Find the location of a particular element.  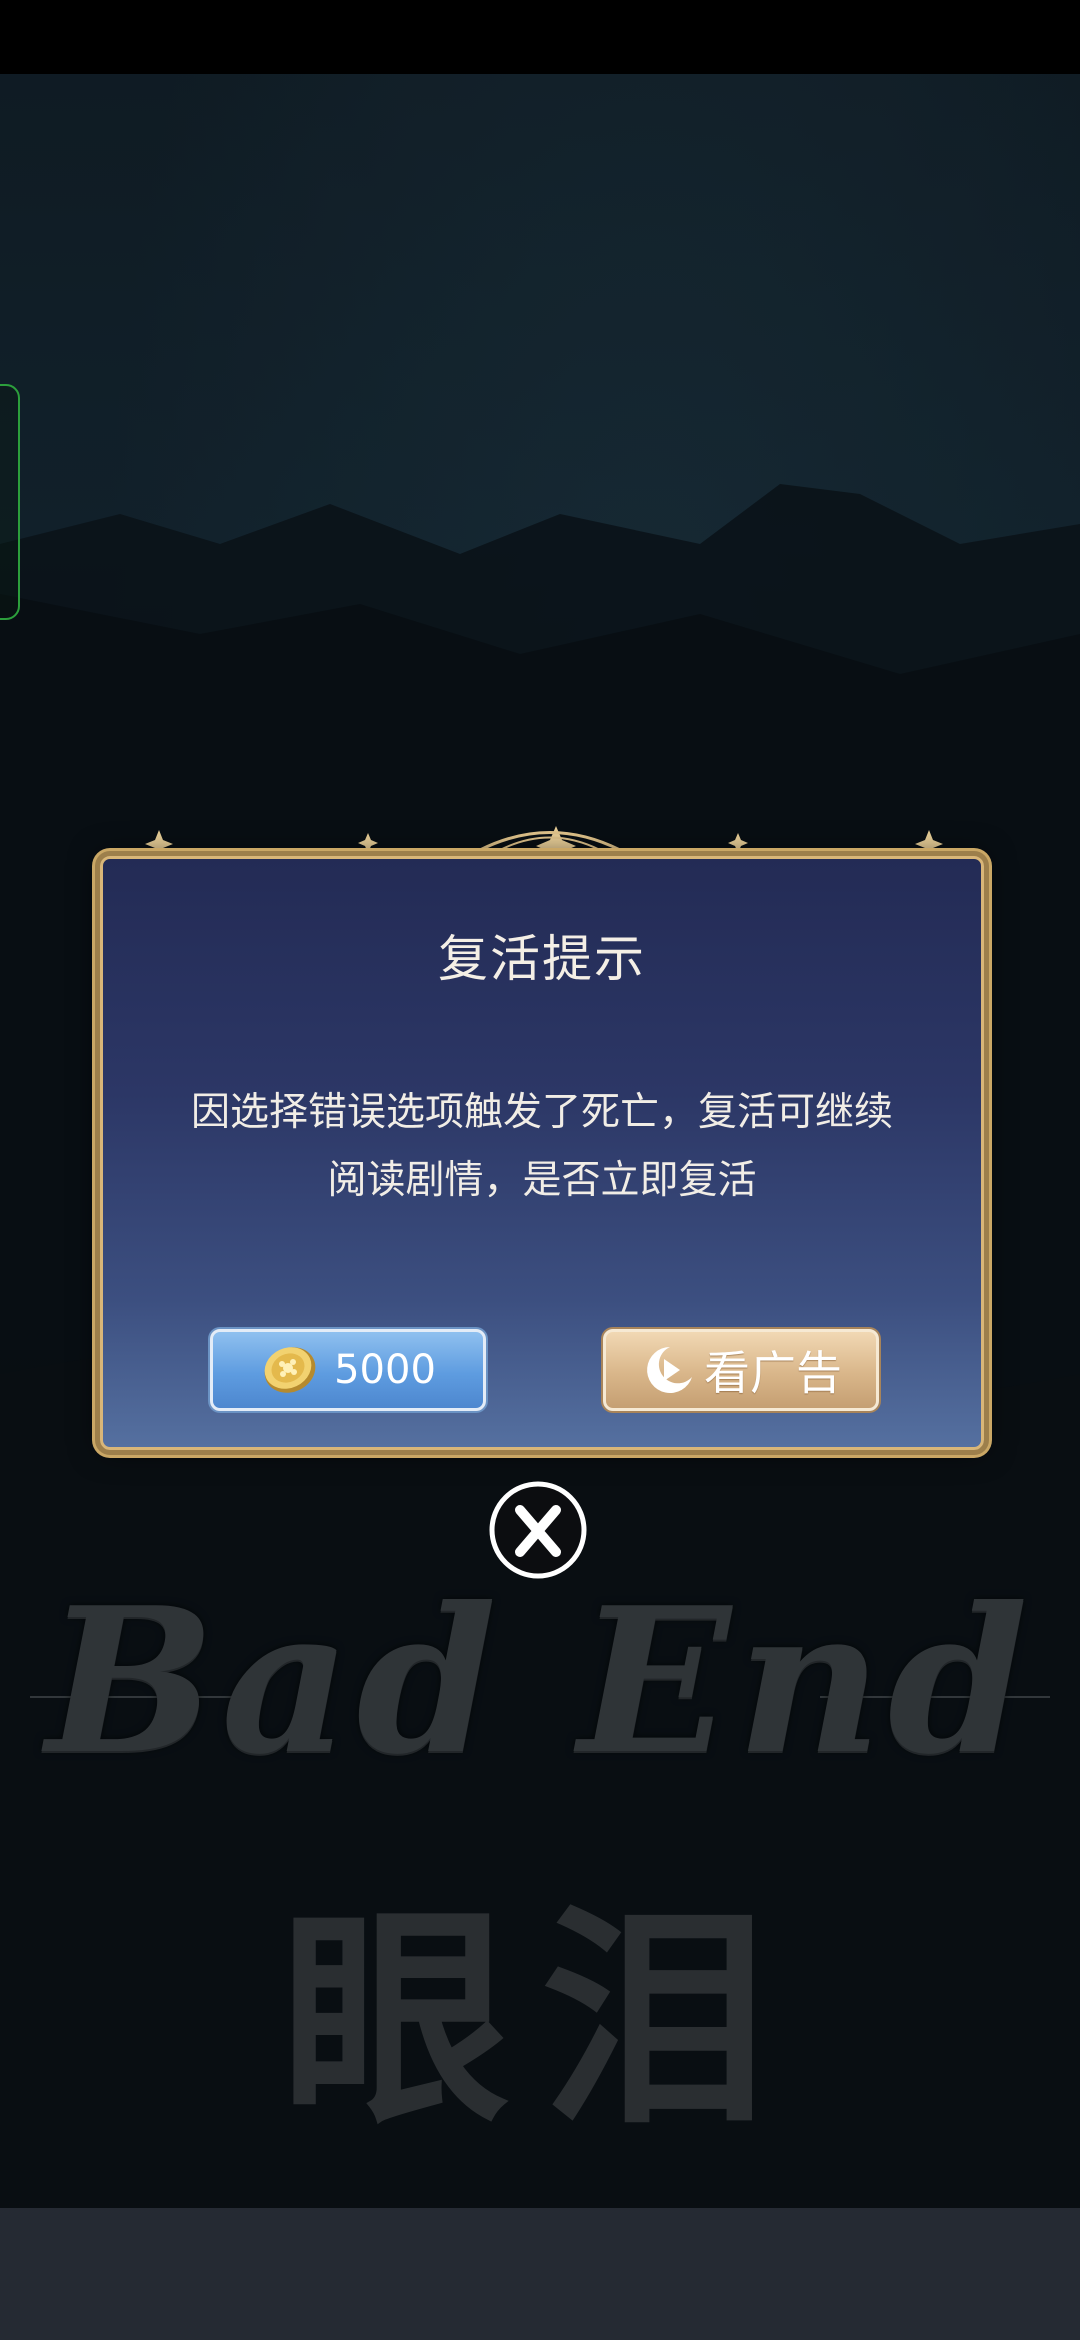

revive-with-coins-button: 5000 is located at coordinates (348, 1370).